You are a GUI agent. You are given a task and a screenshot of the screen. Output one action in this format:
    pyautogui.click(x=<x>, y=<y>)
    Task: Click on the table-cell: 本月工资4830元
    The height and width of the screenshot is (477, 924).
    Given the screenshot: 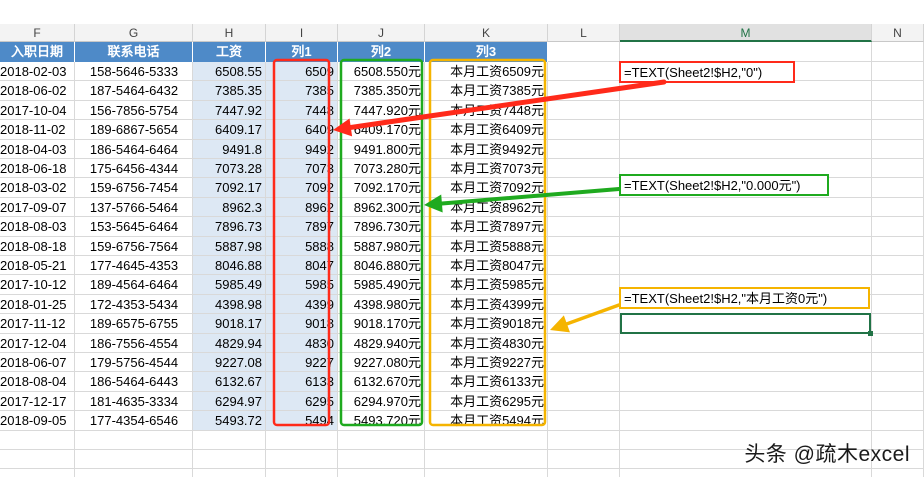 What is the action you would take?
    pyautogui.click(x=486, y=343)
    